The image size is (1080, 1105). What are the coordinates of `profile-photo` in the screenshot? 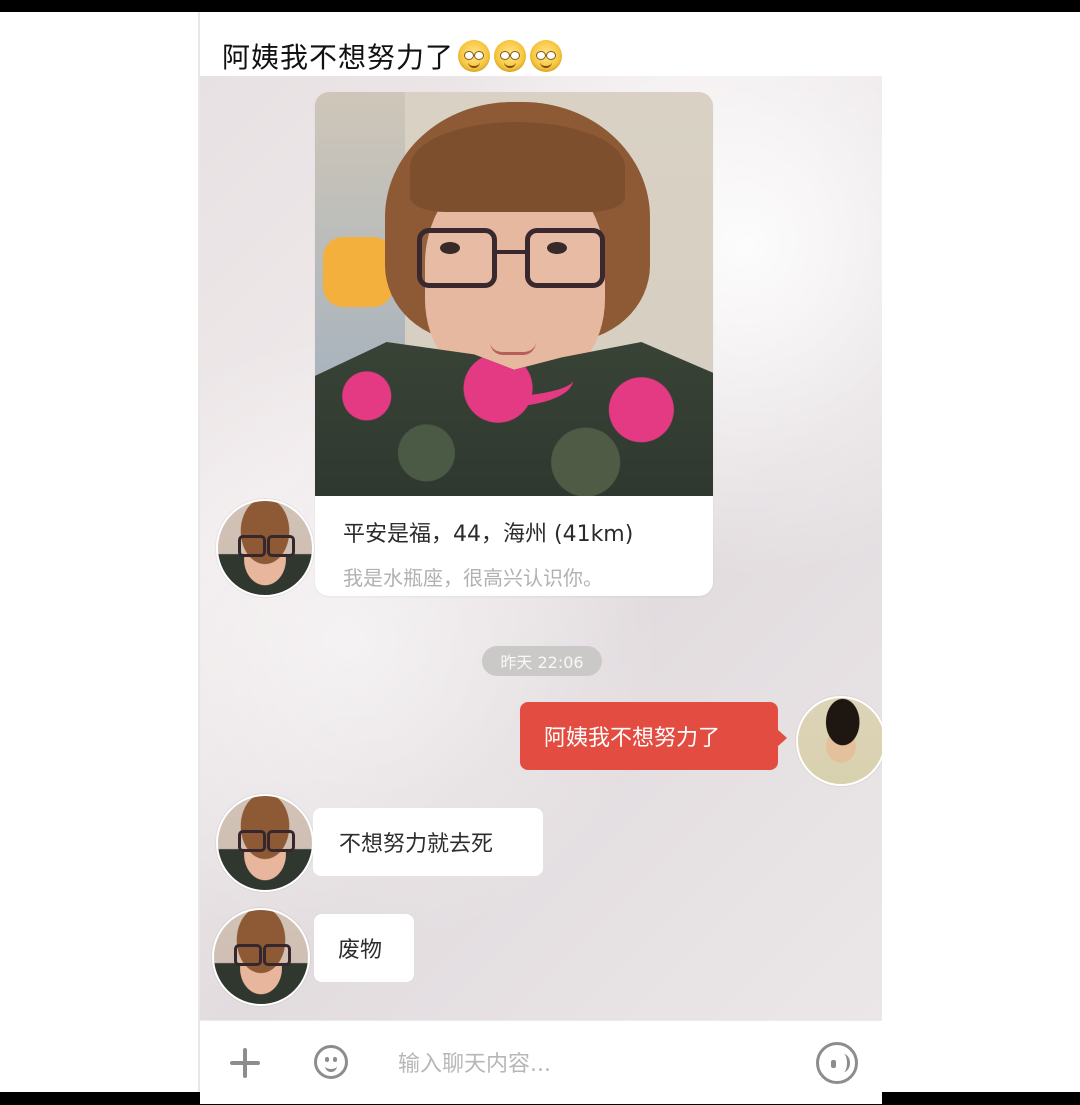 It's located at (514, 294).